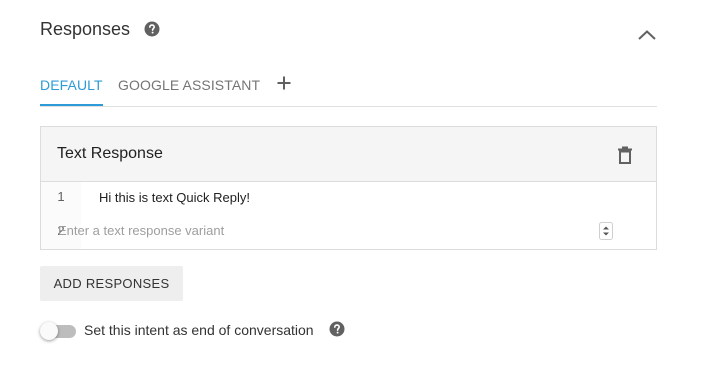 This screenshot has height=387, width=703. What do you see at coordinates (606, 231) in the screenshot?
I see `spinner-control` at bounding box center [606, 231].